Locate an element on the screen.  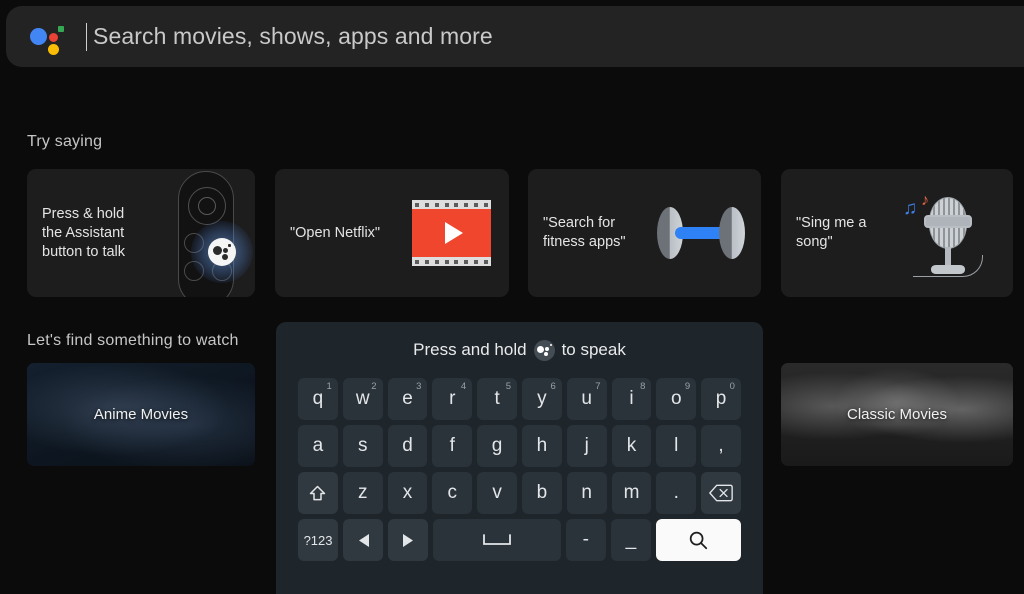
key-label: j is located at coordinates (586, 445).